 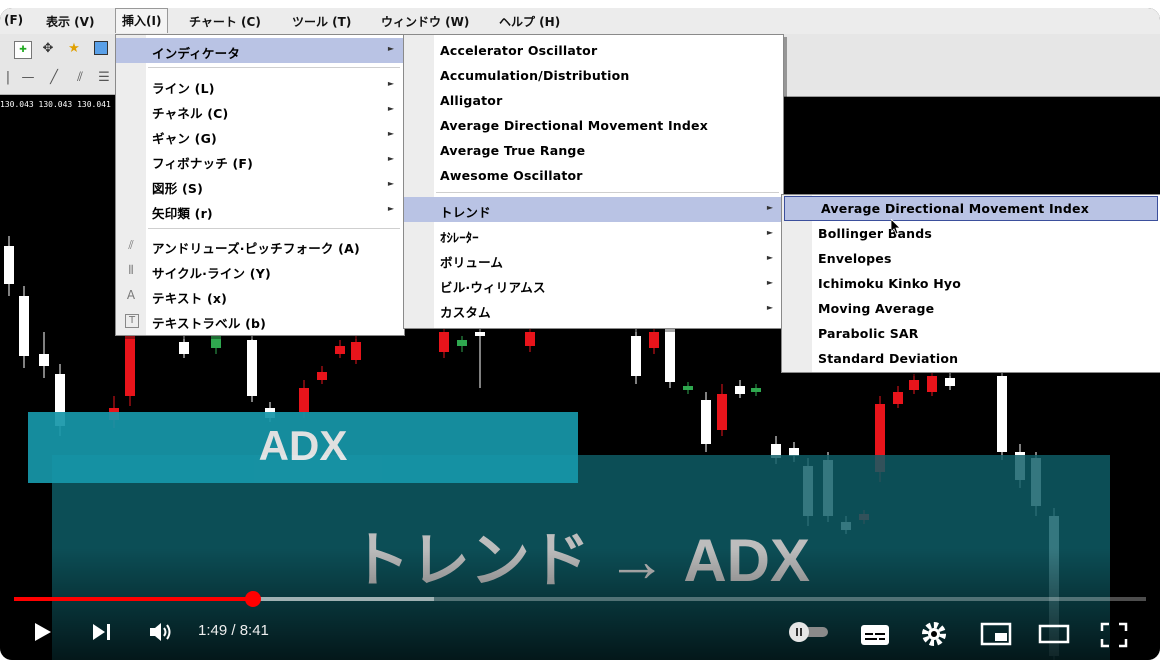 I want to click on menu-item-envelopes: Envelopes, so click(x=971, y=258).